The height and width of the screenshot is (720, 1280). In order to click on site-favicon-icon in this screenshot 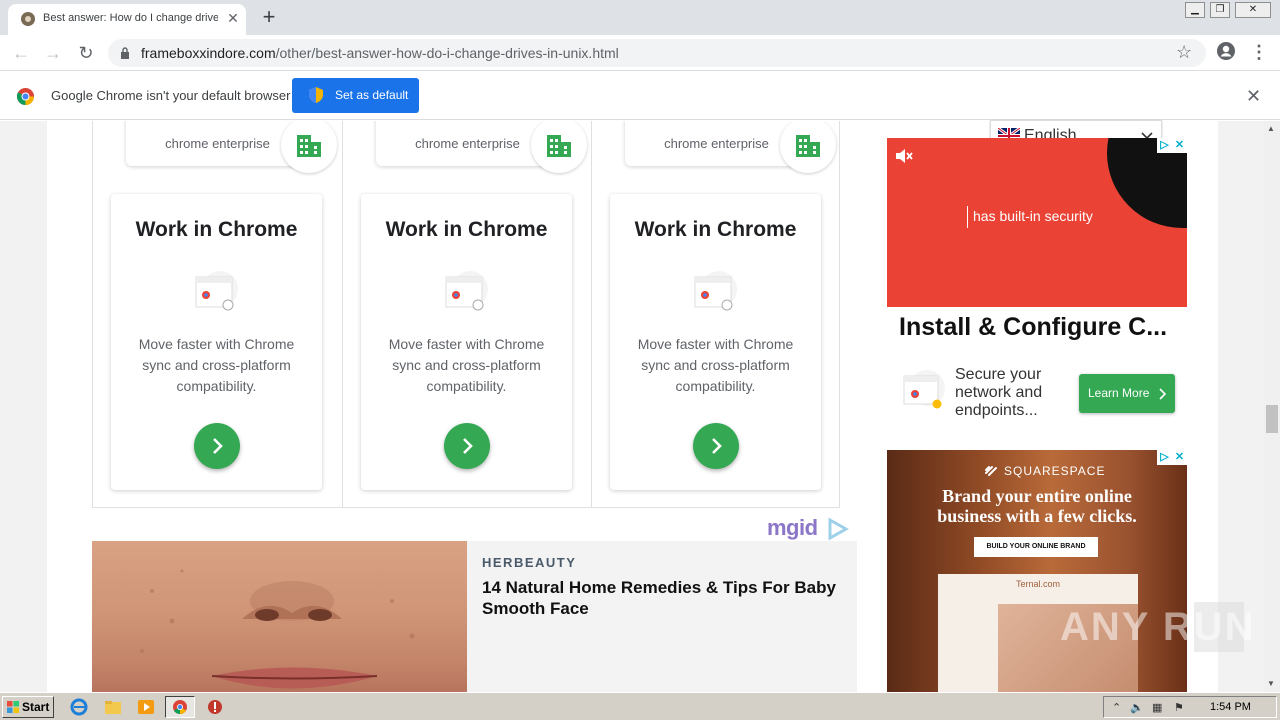, I will do `click(28, 19)`.